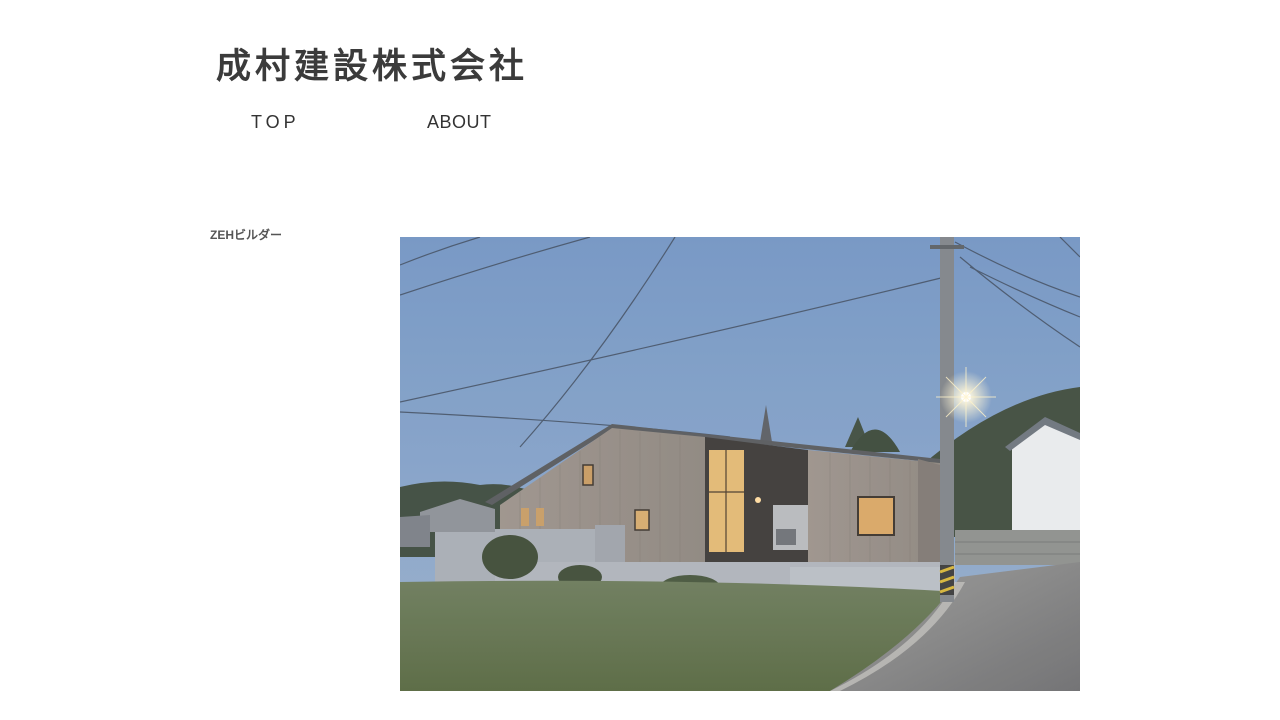  I want to click on zeh-builder-link: ZEHビルダー, so click(246, 234).